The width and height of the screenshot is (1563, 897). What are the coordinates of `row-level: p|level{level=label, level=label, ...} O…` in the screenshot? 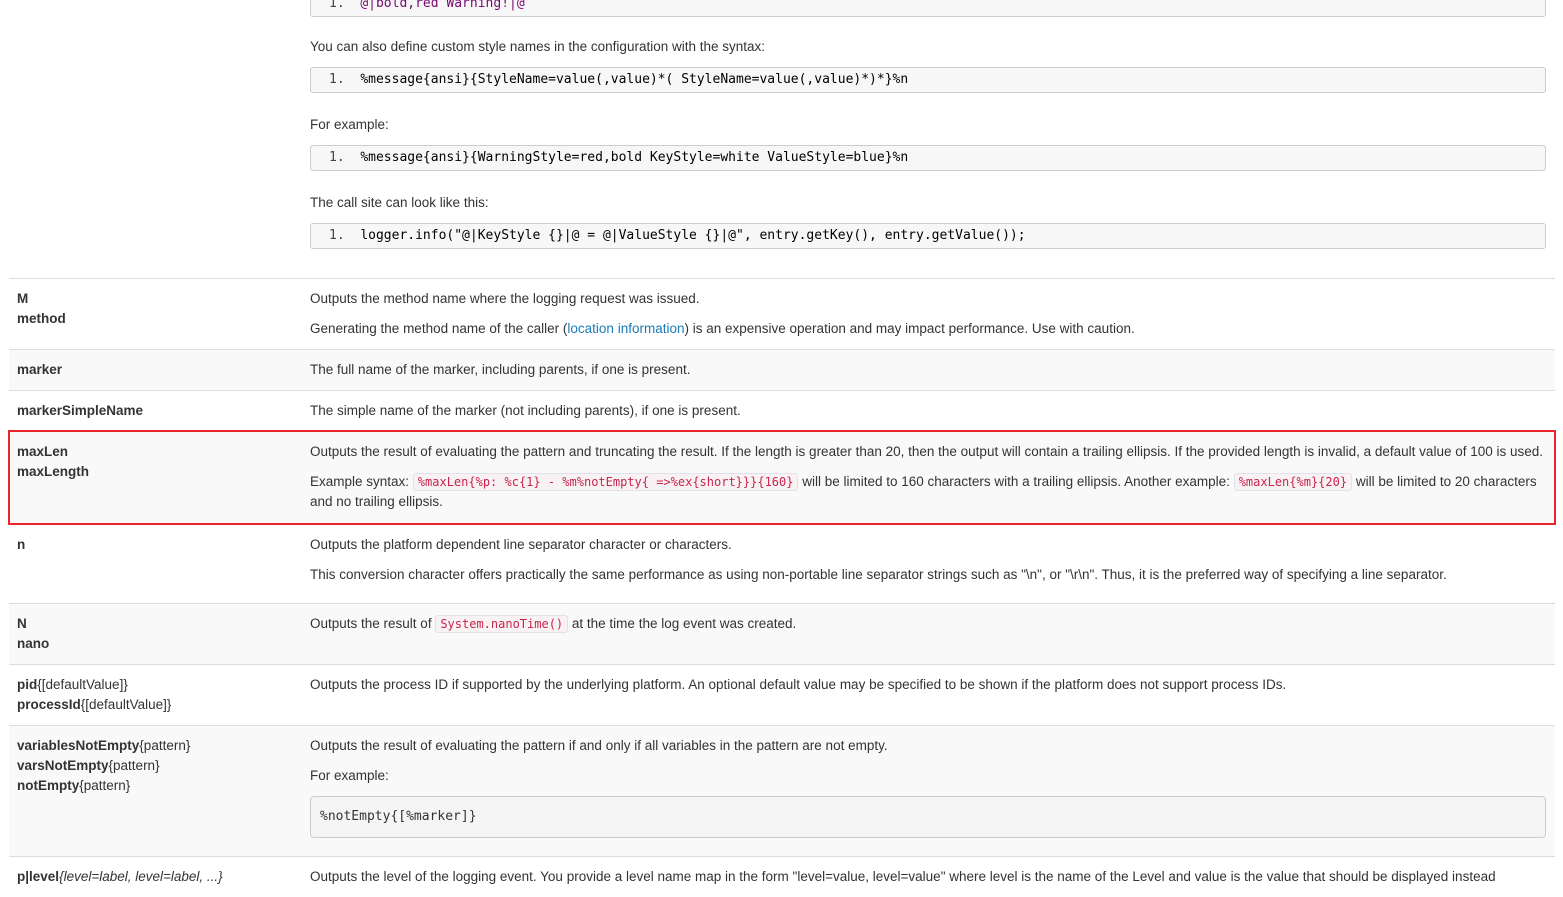 It's located at (782, 876).